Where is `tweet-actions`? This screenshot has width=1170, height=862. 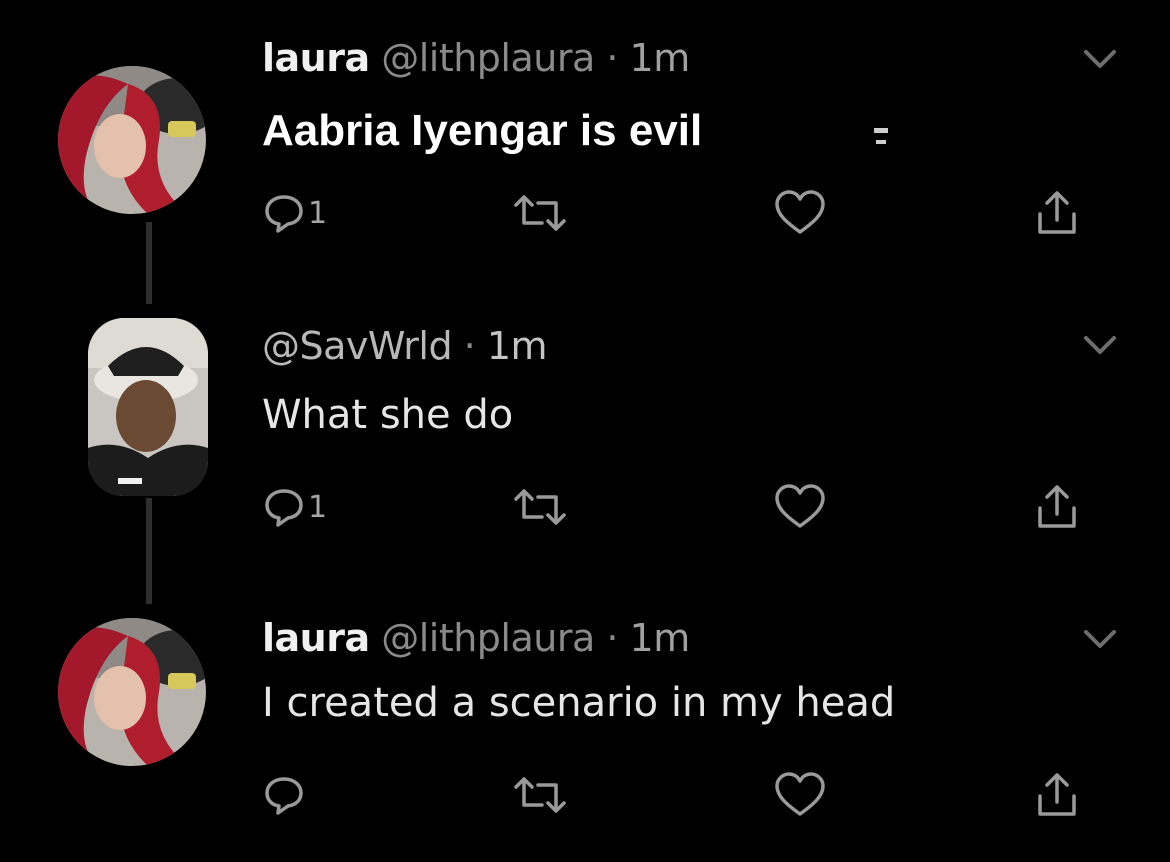 tweet-actions is located at coordinates (682, 795).